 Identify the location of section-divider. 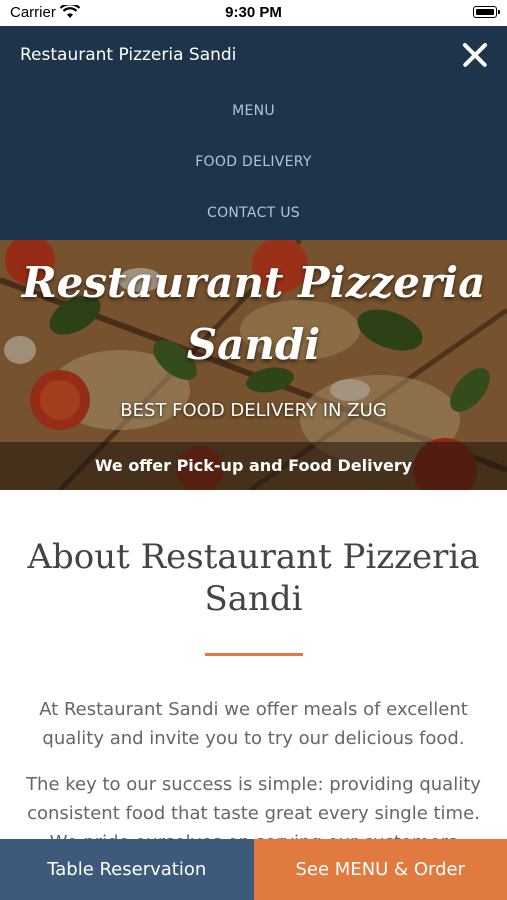
(254, 654).